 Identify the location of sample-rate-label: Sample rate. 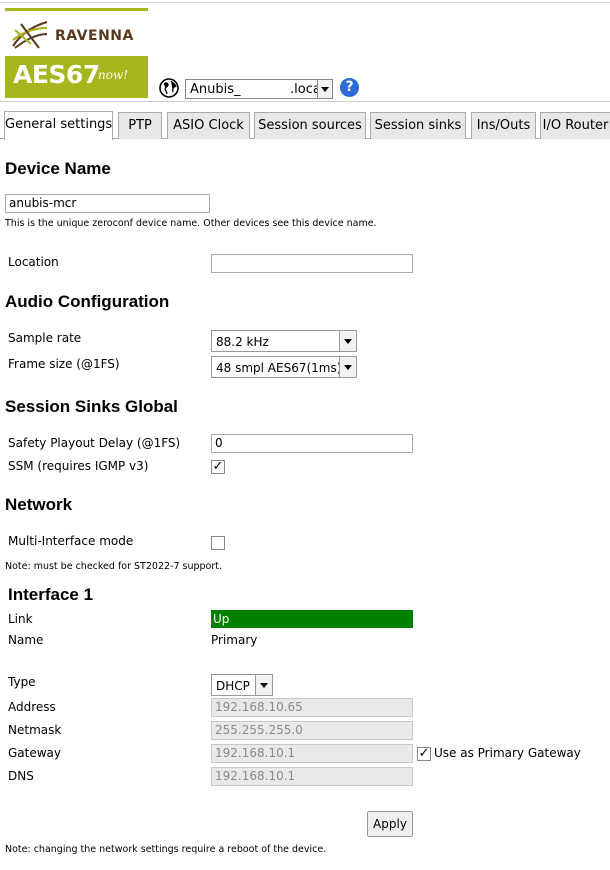
(45, 338).